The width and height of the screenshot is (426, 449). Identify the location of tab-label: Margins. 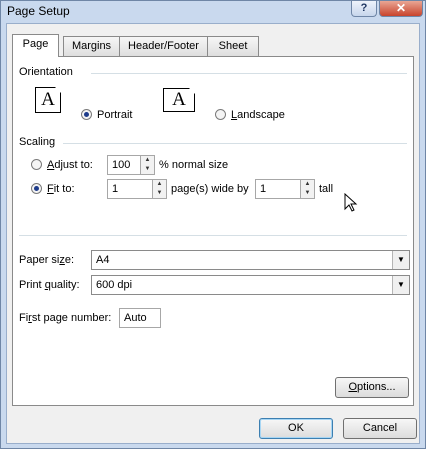
(91, 46).